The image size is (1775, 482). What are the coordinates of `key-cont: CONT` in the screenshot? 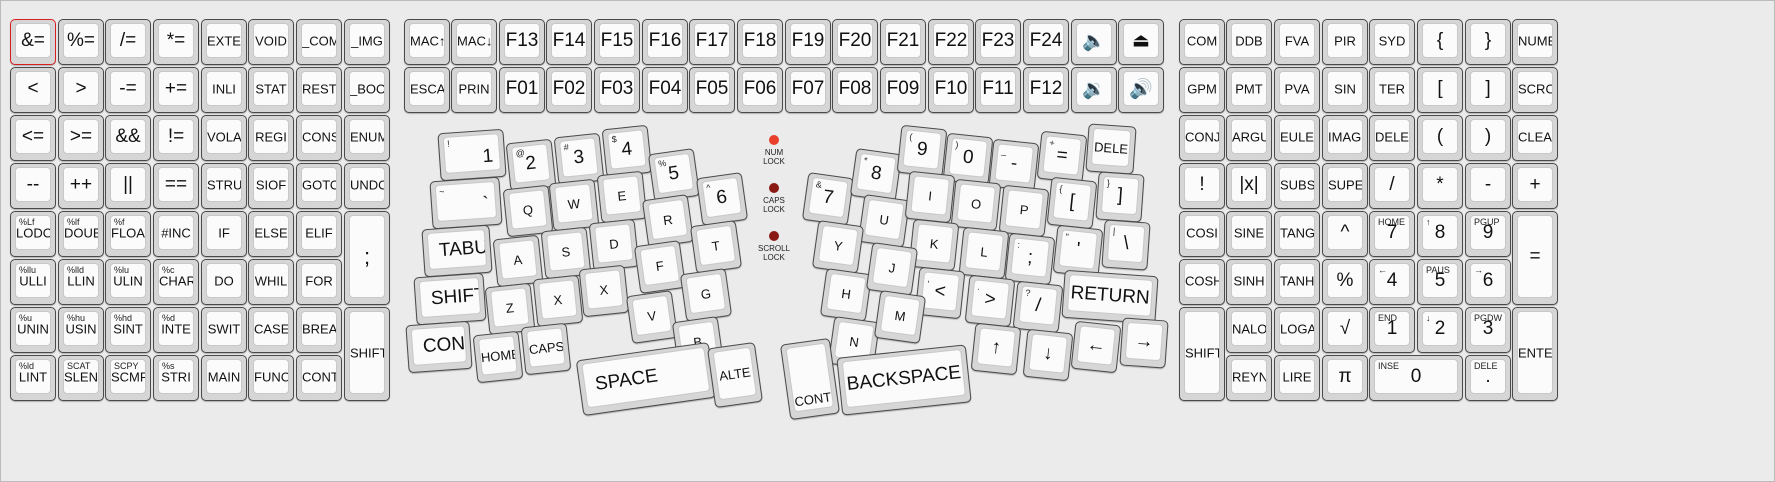 It's located at (319, 378).